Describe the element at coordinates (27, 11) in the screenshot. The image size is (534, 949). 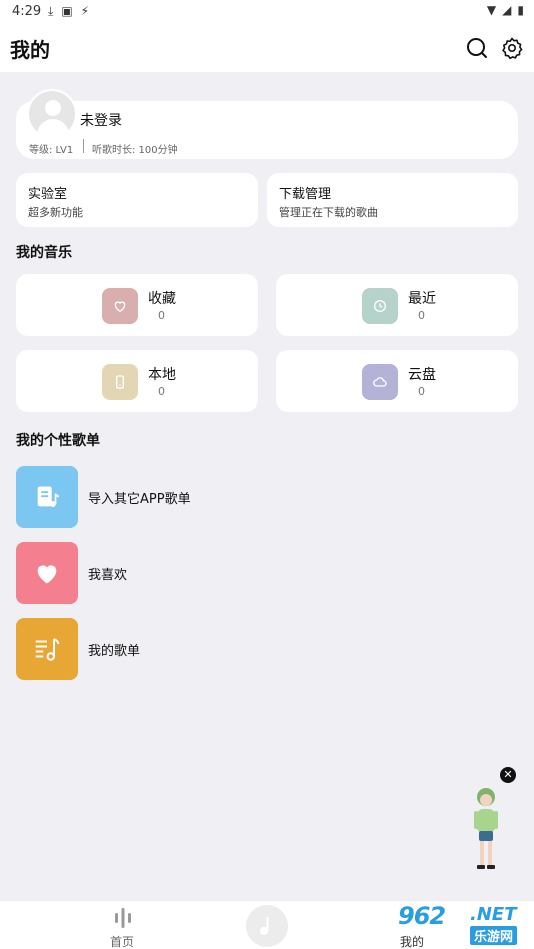
I see `status-time: 4:29` at that location.